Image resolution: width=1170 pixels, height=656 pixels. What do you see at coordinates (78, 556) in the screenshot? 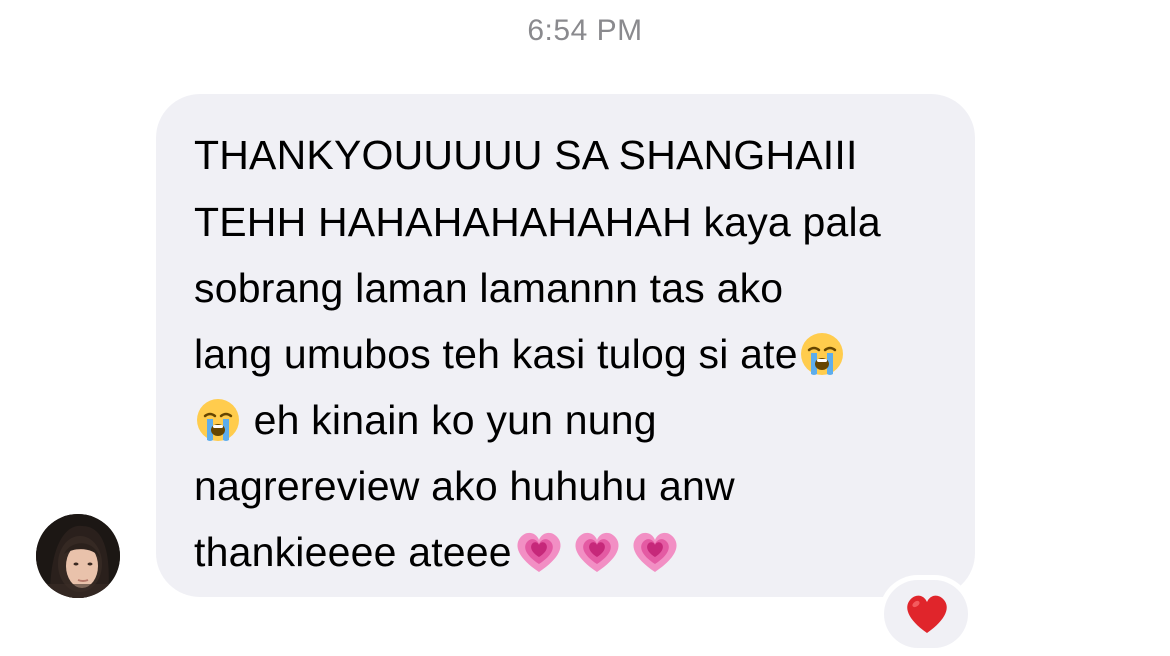
I see `sender-avatar` at bounding box center [78, 556].